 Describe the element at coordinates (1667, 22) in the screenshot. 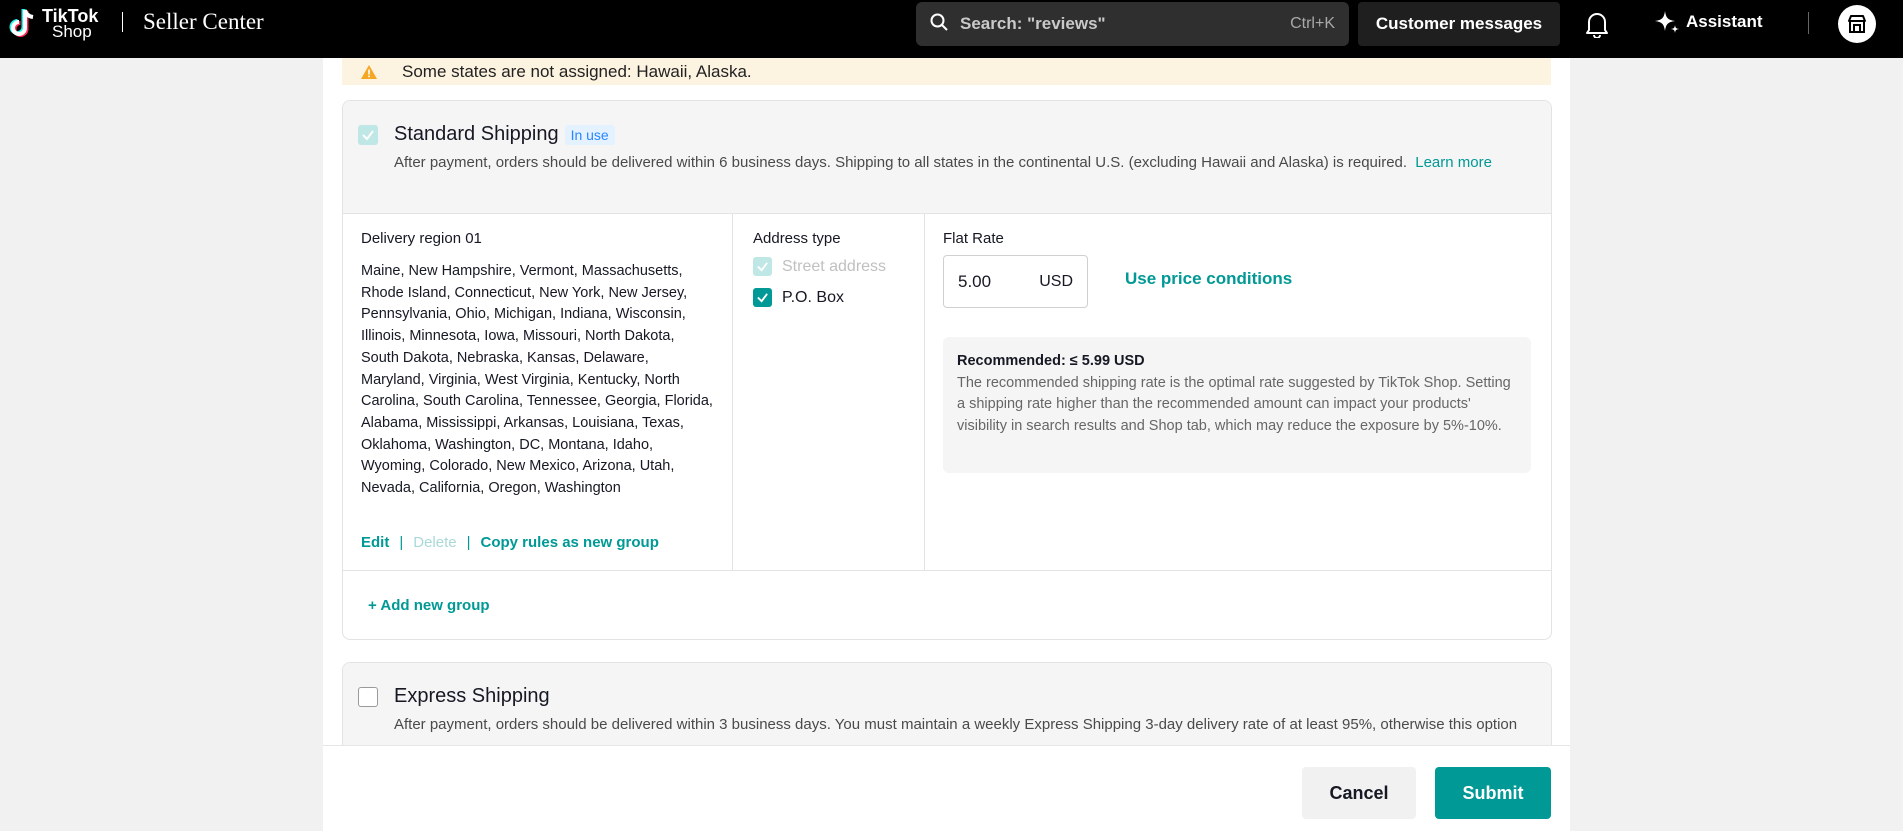

I see `sparkle-icon` at that location.